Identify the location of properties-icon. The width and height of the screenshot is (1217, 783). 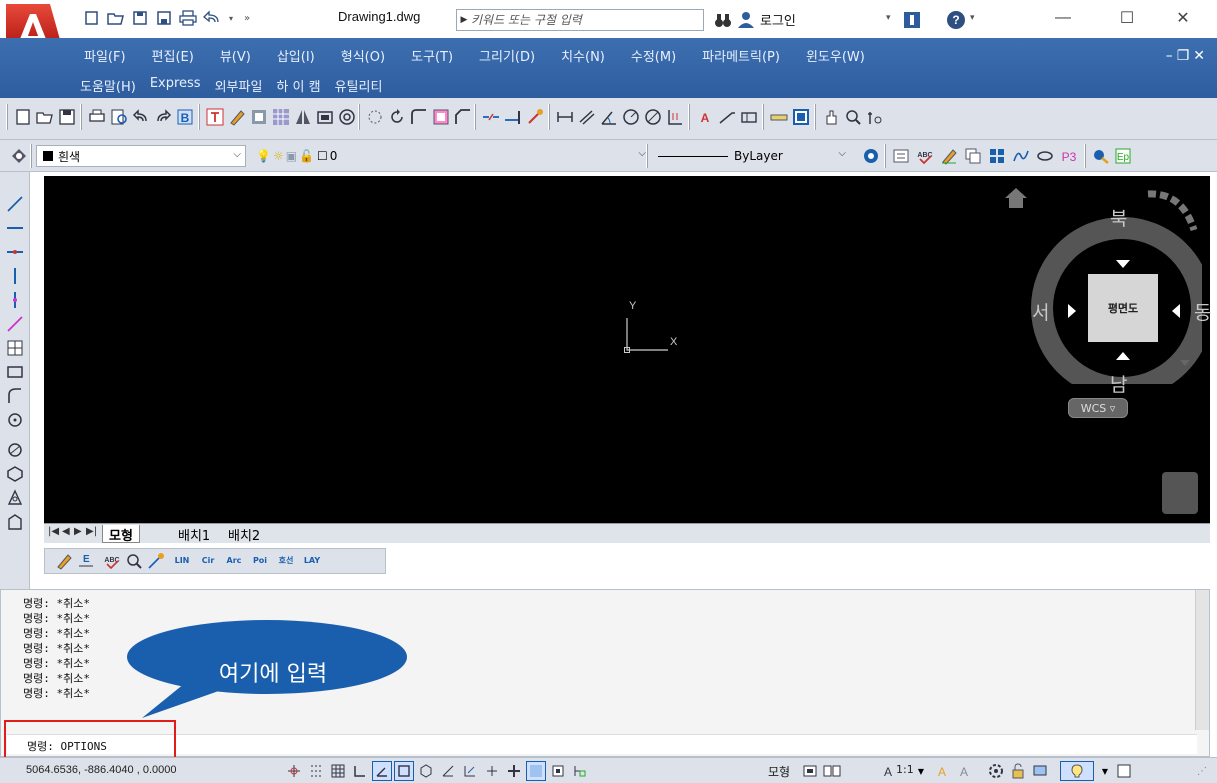
(801, 117).